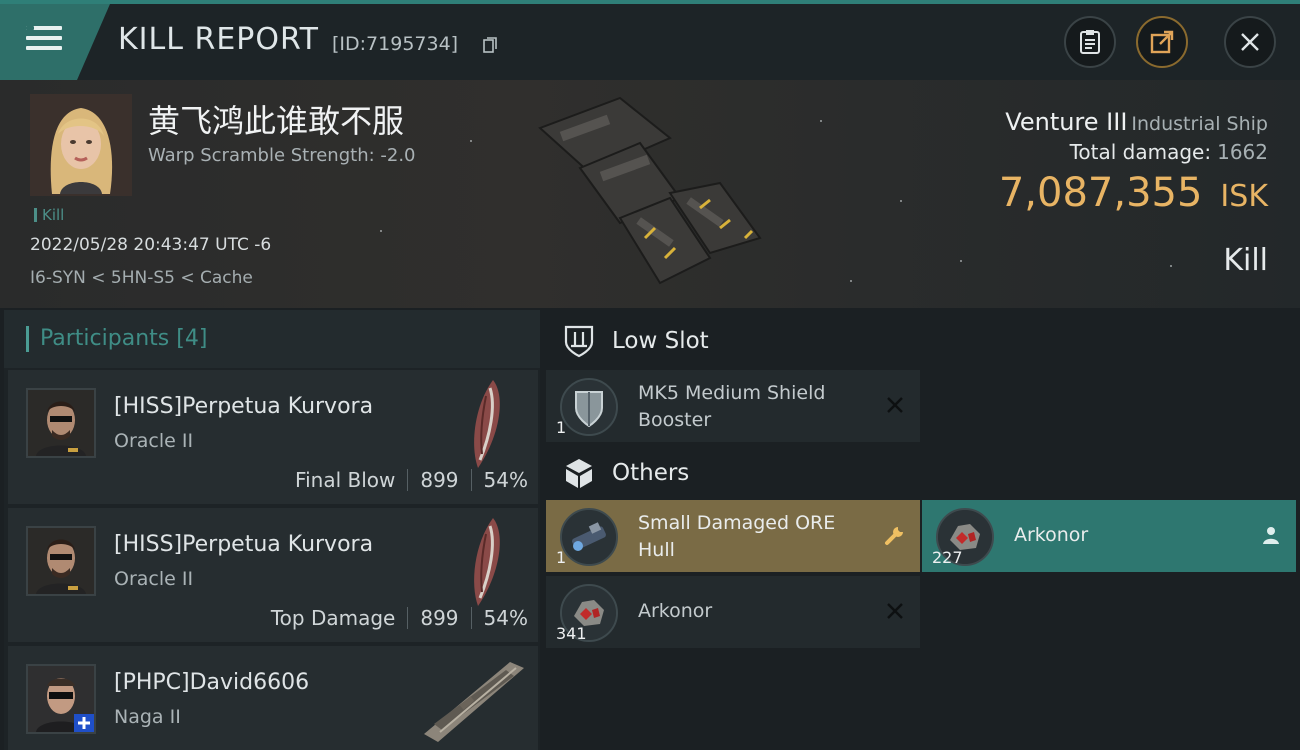  Describe the element at coordinates (151, 245) in the screenshot. I see `kill-datetime: 2022/05/28 20:43:47 UTC -6` at that location.